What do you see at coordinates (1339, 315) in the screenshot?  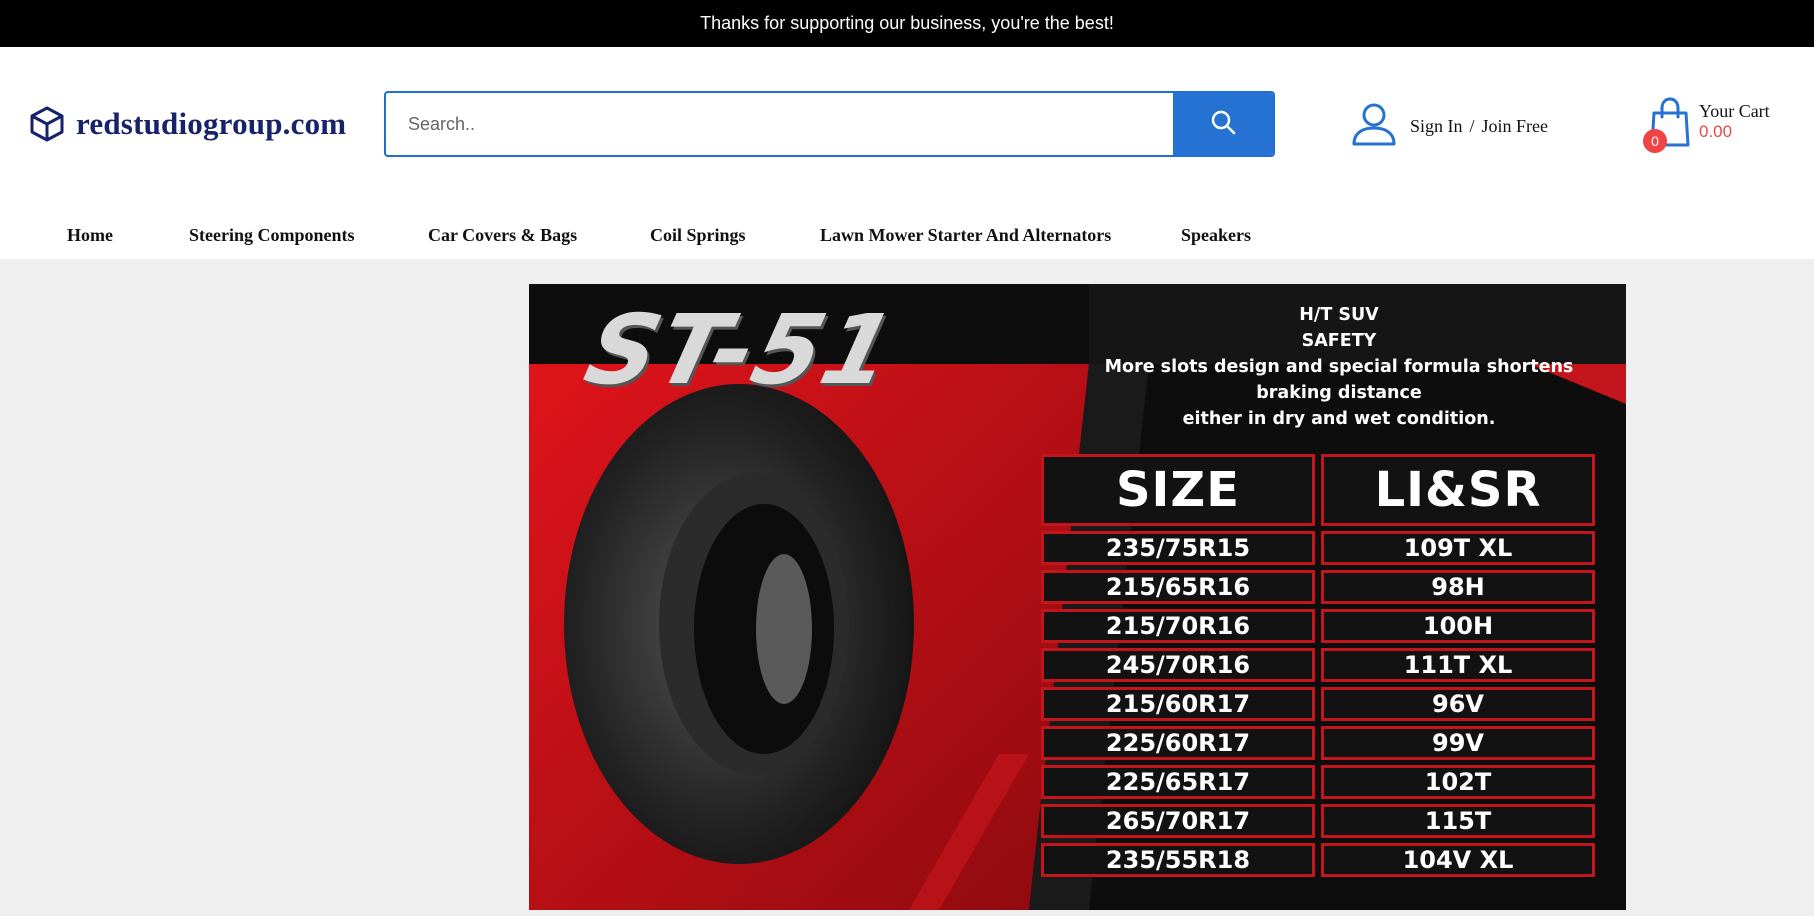 I see `spec-line-1: H/T SUV` at bounding box center [1339, 315].